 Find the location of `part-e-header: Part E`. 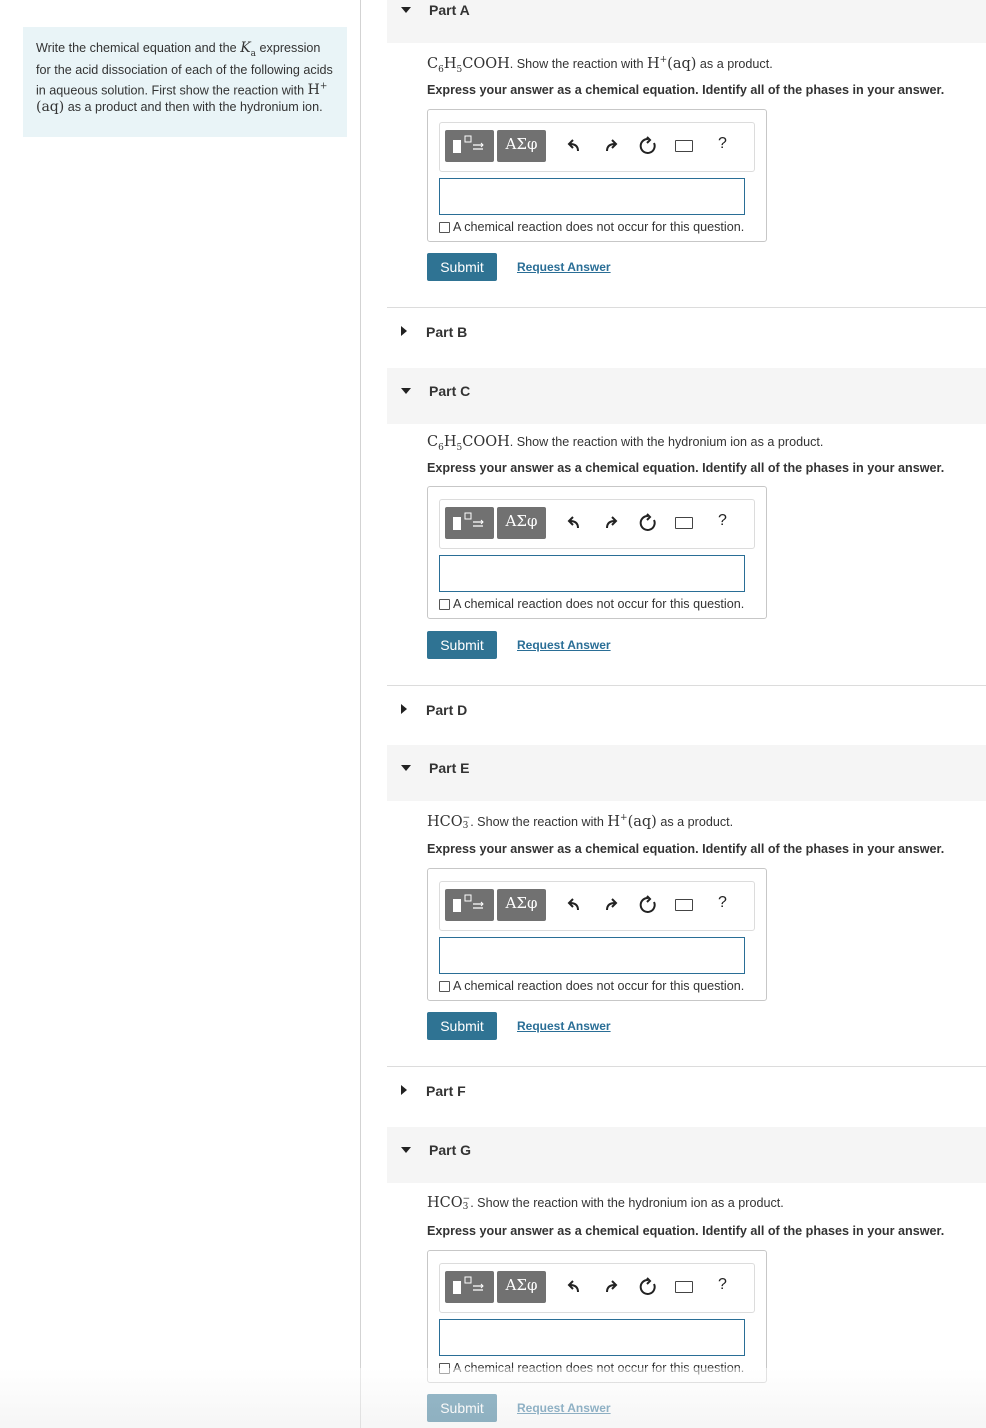

part-e-header: Part E is located at coordinates (686, 773).